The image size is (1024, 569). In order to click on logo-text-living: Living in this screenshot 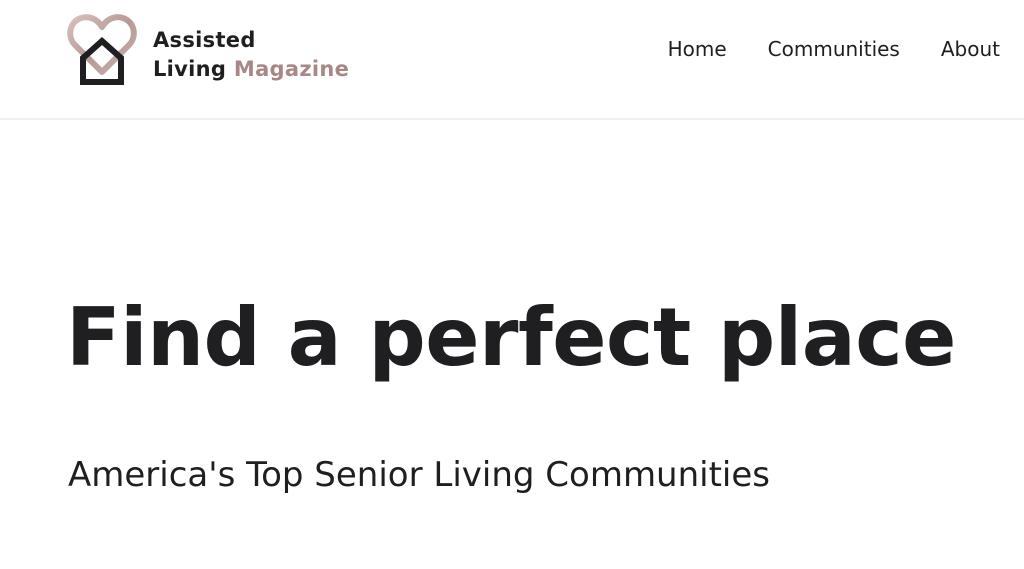, I will do `click(190, 69)`.